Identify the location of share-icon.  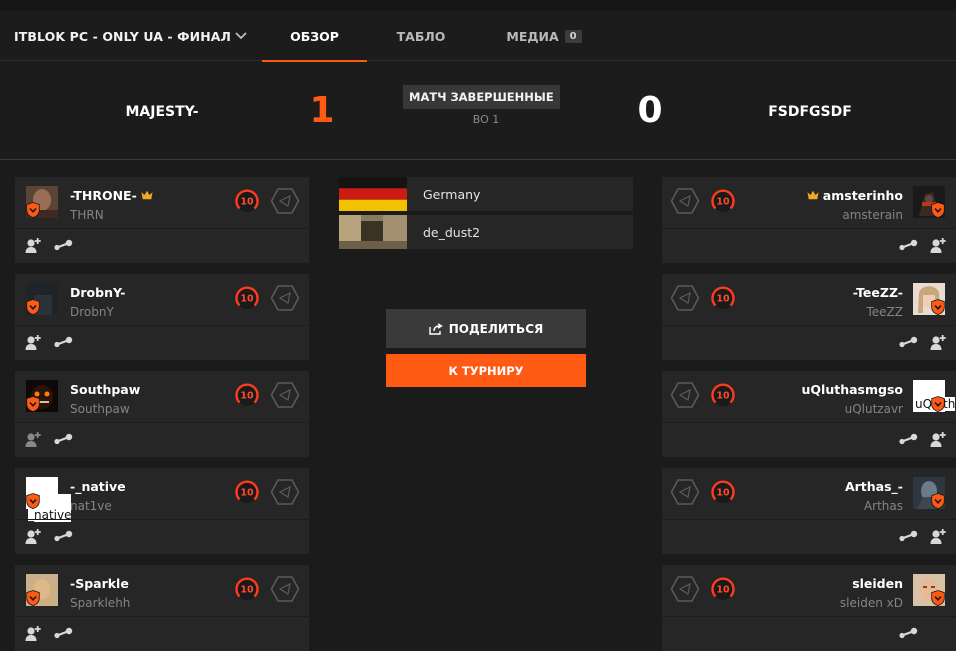
(436, 328).